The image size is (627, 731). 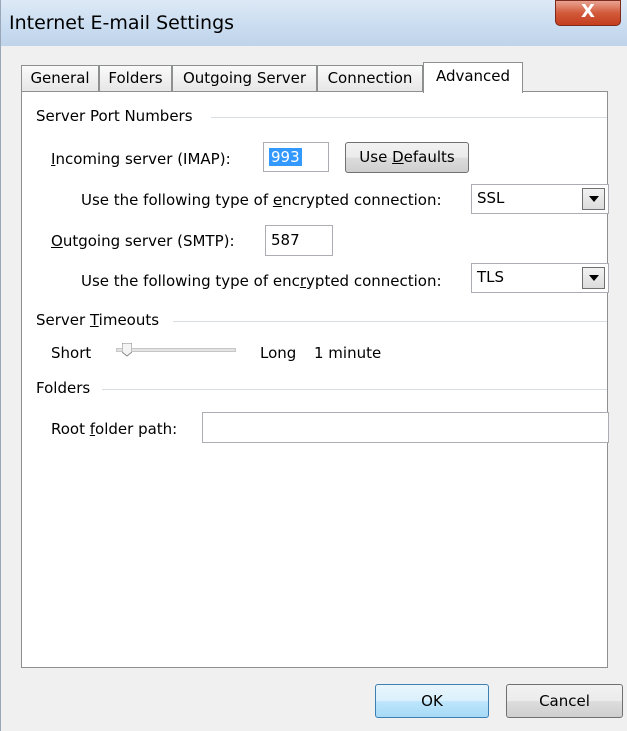 I want to click on tab-general-label: General, so click(x=60, y=78).